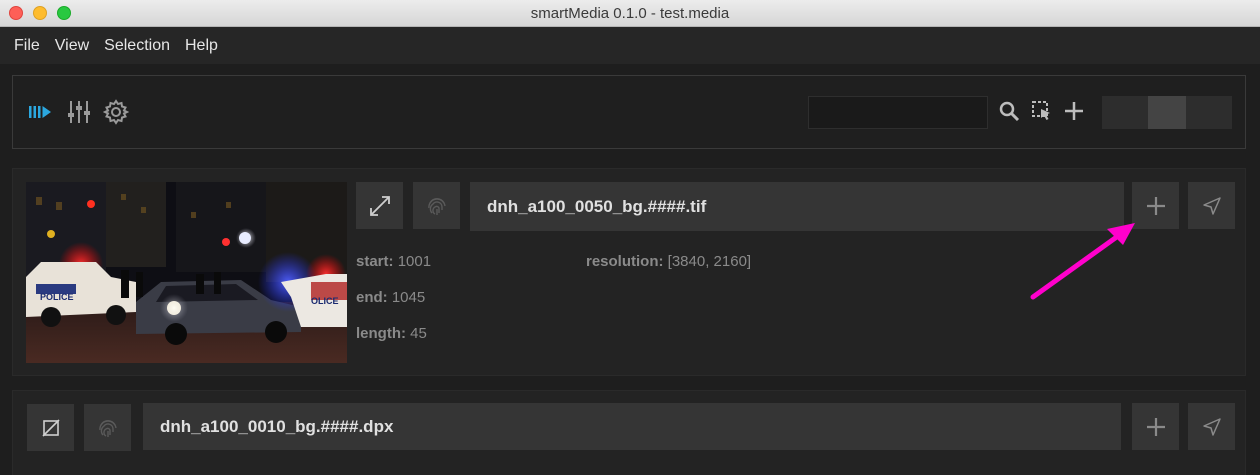 The width and height of the screenshot is (1260, 475). What do you see at coordinates (709, 261) in the screenshot?
I see `resolution-value: [3840, 2160]` at bounding box center [709, 261].